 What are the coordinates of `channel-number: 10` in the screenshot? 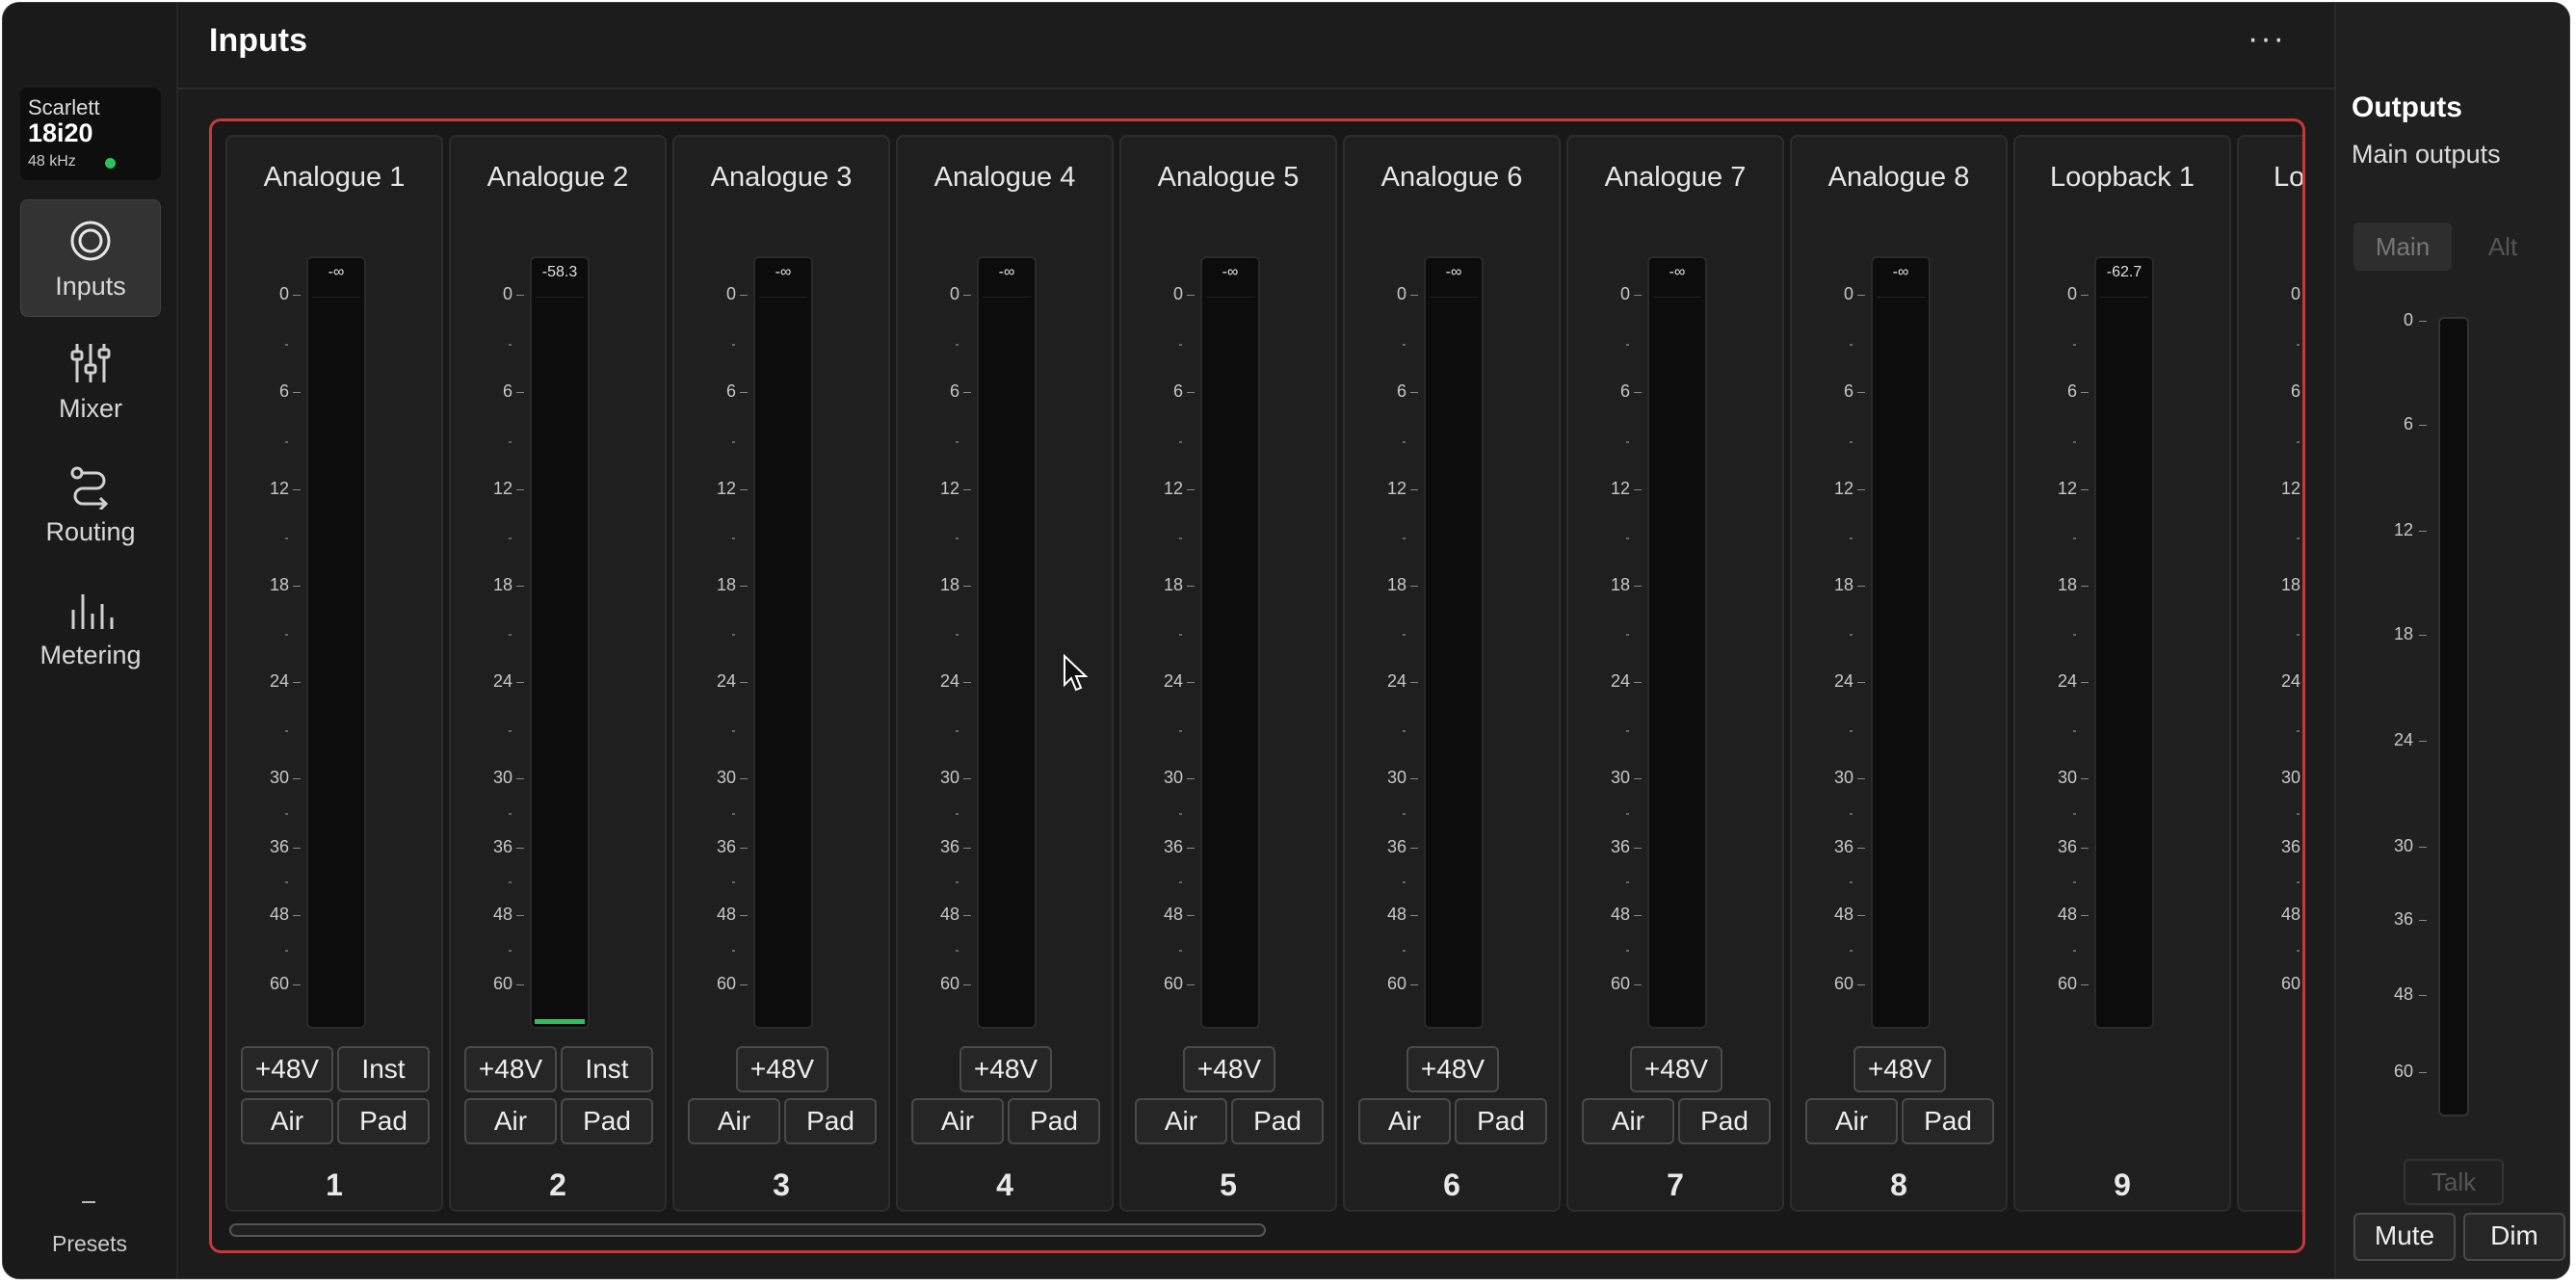 It's located at (2270, 1185).